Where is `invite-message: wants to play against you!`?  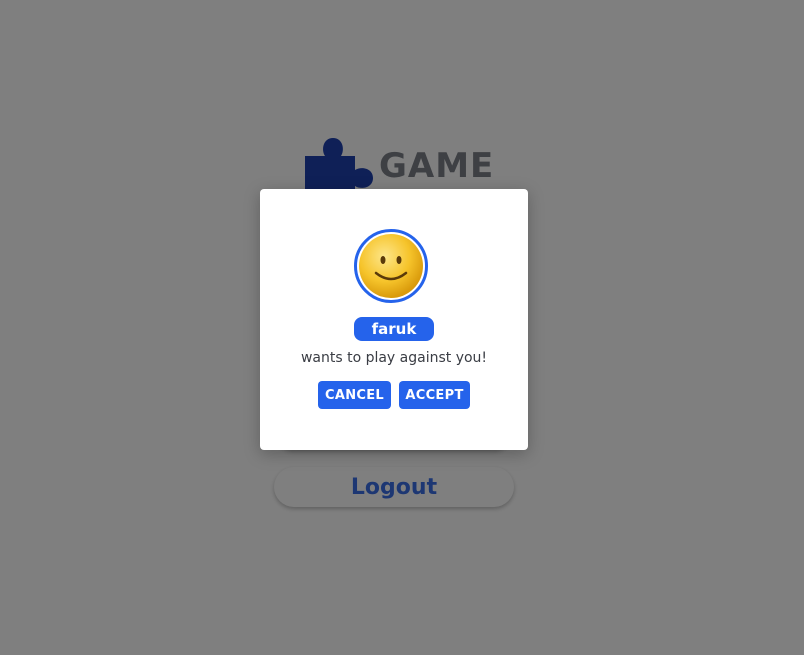
invite-message: wants to play against you! is located at coordinates (394, 358).